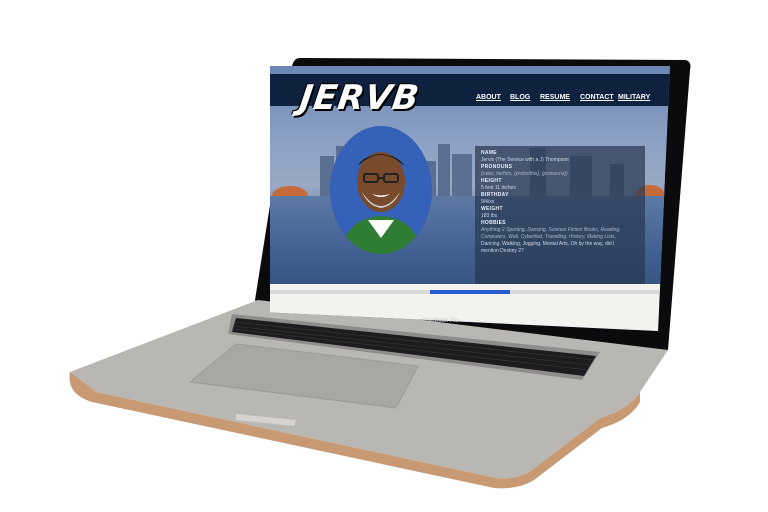  What do you see at coordinates (497, 167) in the screenshot?
I see `pronouns-label: PRONOUNS` at bounding box center [497, 167].